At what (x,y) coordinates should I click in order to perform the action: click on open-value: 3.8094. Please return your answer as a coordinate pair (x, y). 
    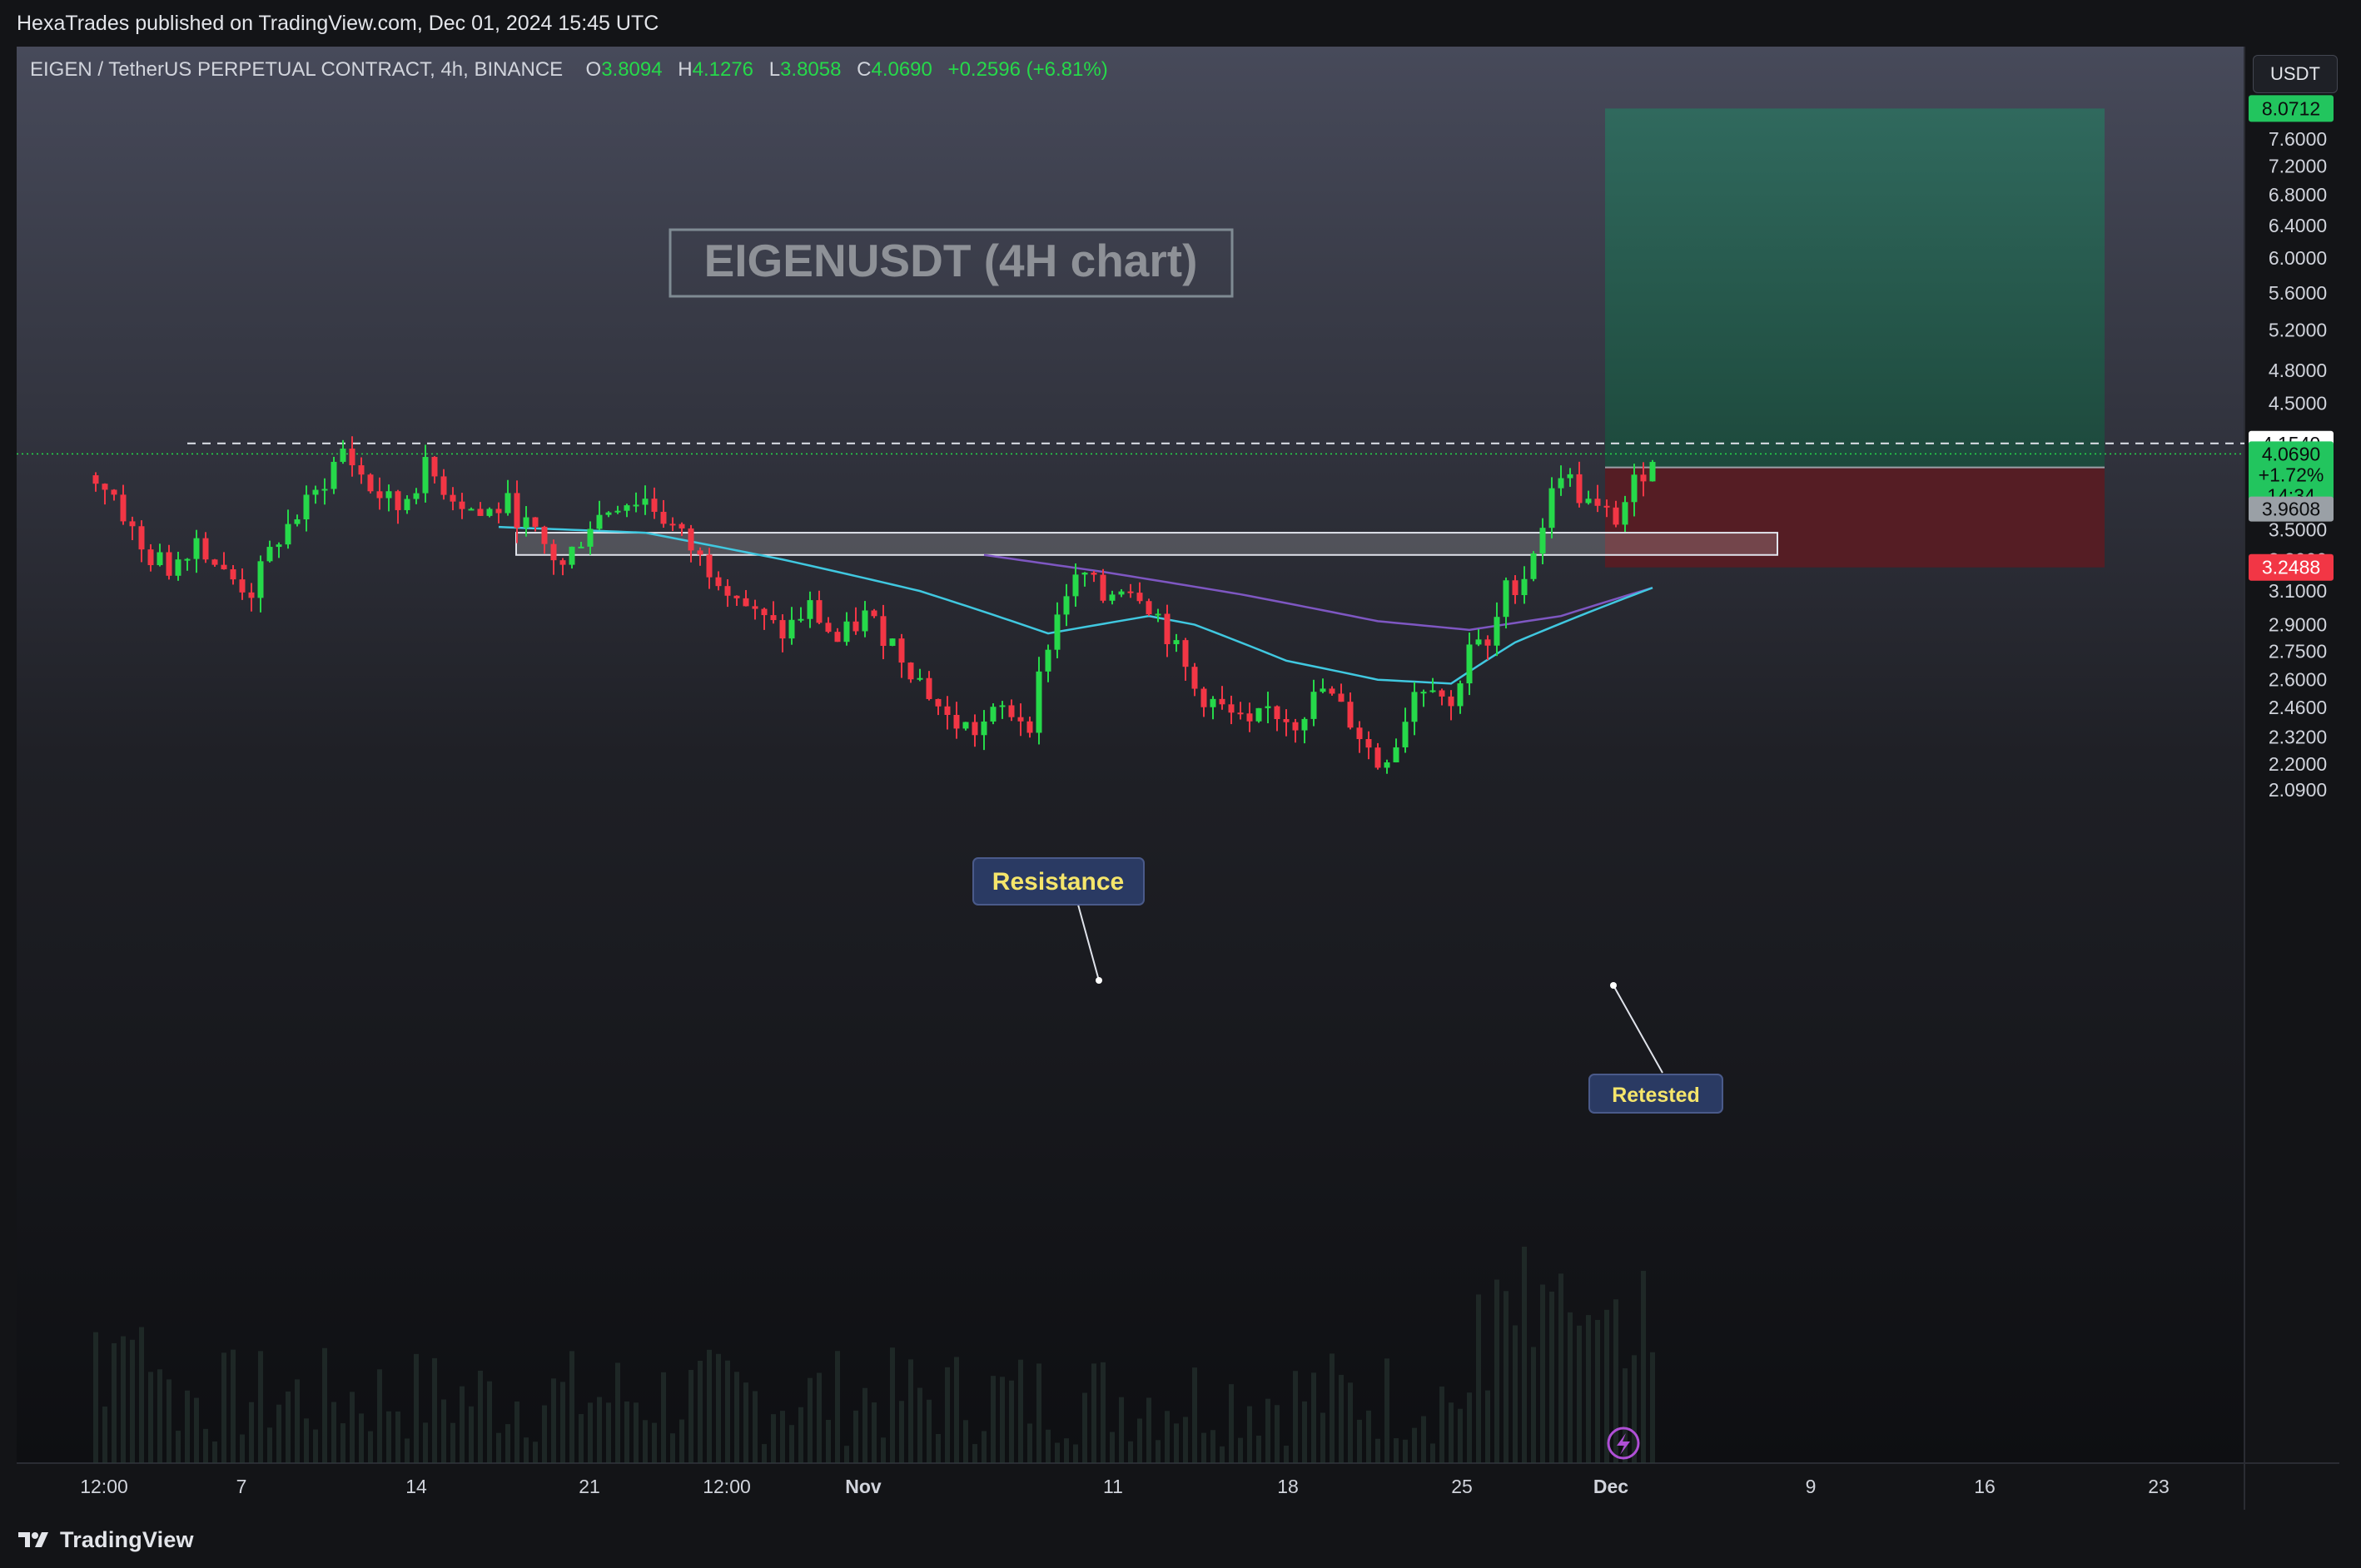
    Looking at the image, I should click on (632, 69).